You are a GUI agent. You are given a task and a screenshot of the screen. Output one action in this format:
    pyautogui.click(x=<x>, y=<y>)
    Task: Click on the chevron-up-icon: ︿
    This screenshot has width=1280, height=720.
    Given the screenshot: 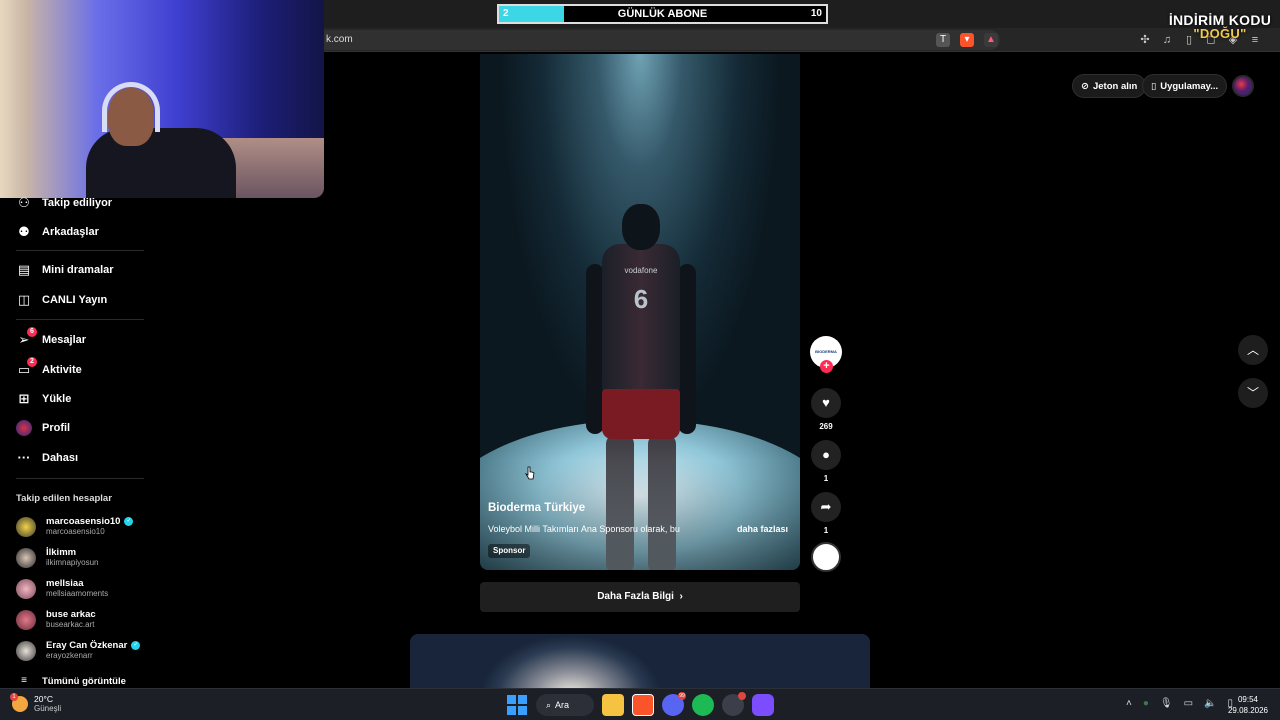 What is the action you would take?
    pyautogui.click(x=1252, y=350)
    